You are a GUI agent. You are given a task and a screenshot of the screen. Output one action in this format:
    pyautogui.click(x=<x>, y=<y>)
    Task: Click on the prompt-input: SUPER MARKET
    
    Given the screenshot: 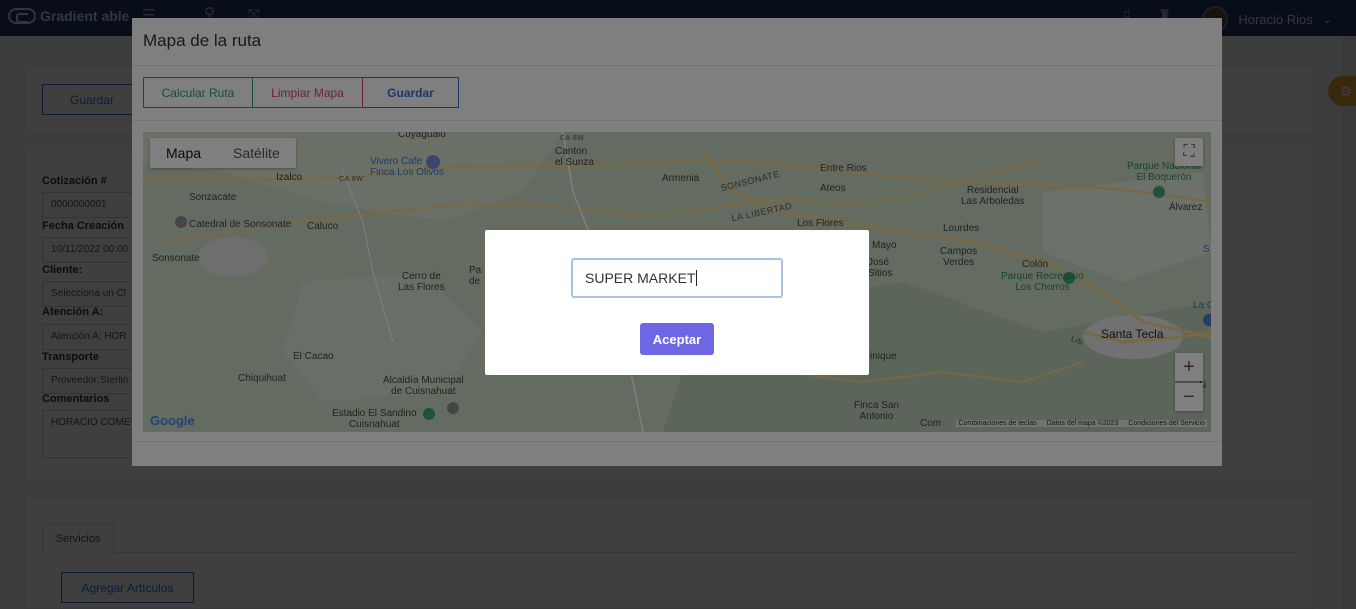 What is the action you would take?
    pyautogui.click(x=677, y=278)
    